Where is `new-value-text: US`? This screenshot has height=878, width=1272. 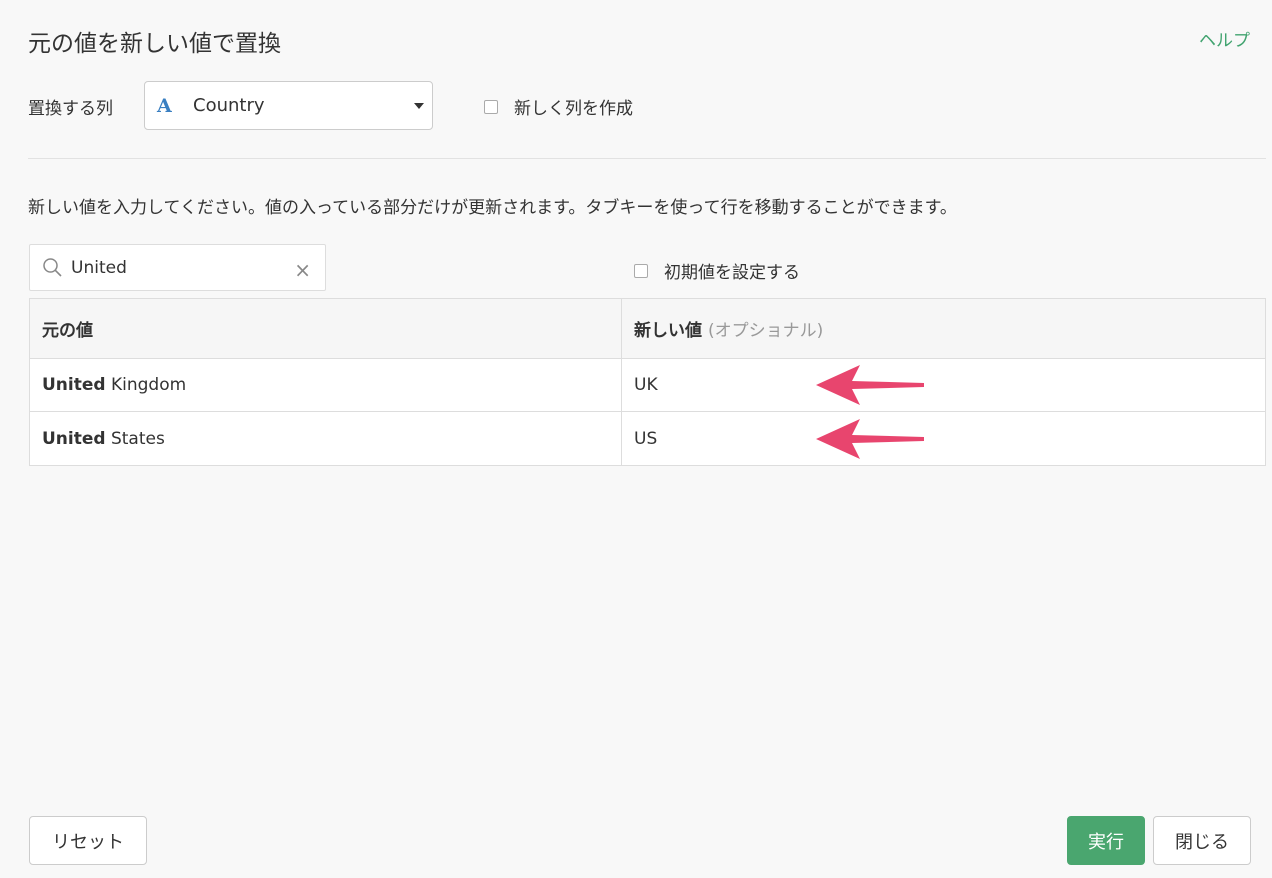 new-value-text: US is located at coordinates (645, 439).